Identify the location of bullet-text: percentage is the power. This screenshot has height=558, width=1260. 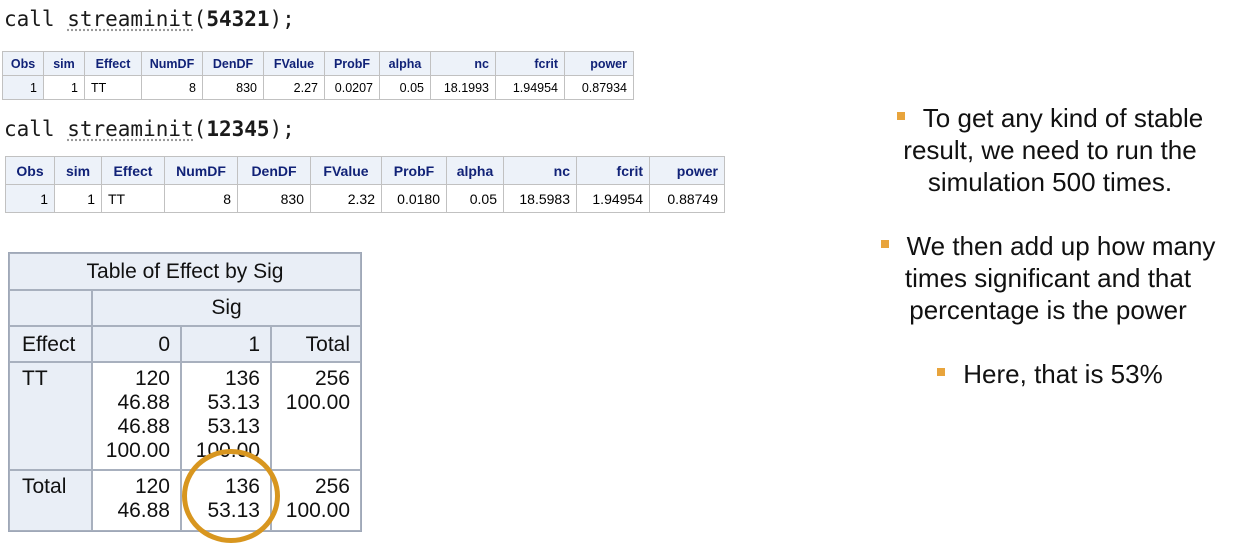
(1048, 310).